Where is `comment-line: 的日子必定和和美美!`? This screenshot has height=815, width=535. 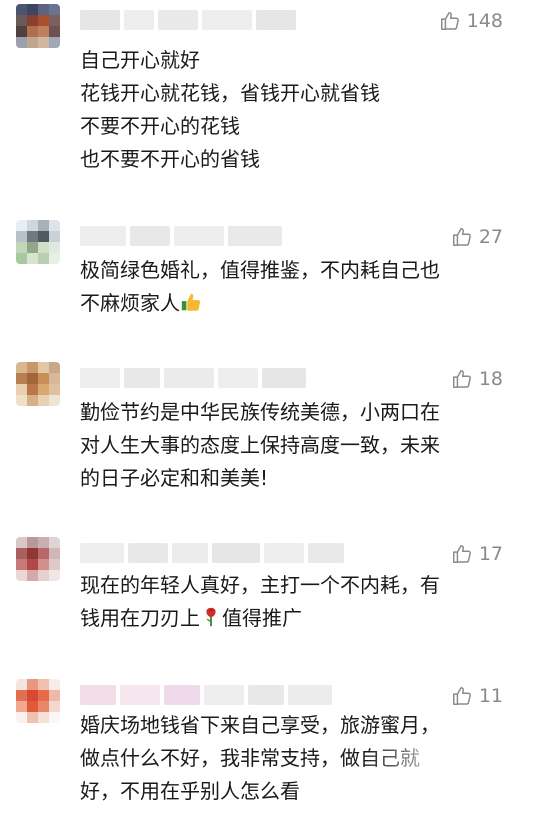
comment-line: 的日子必定和和美美! is located at coordinates (174, 478).